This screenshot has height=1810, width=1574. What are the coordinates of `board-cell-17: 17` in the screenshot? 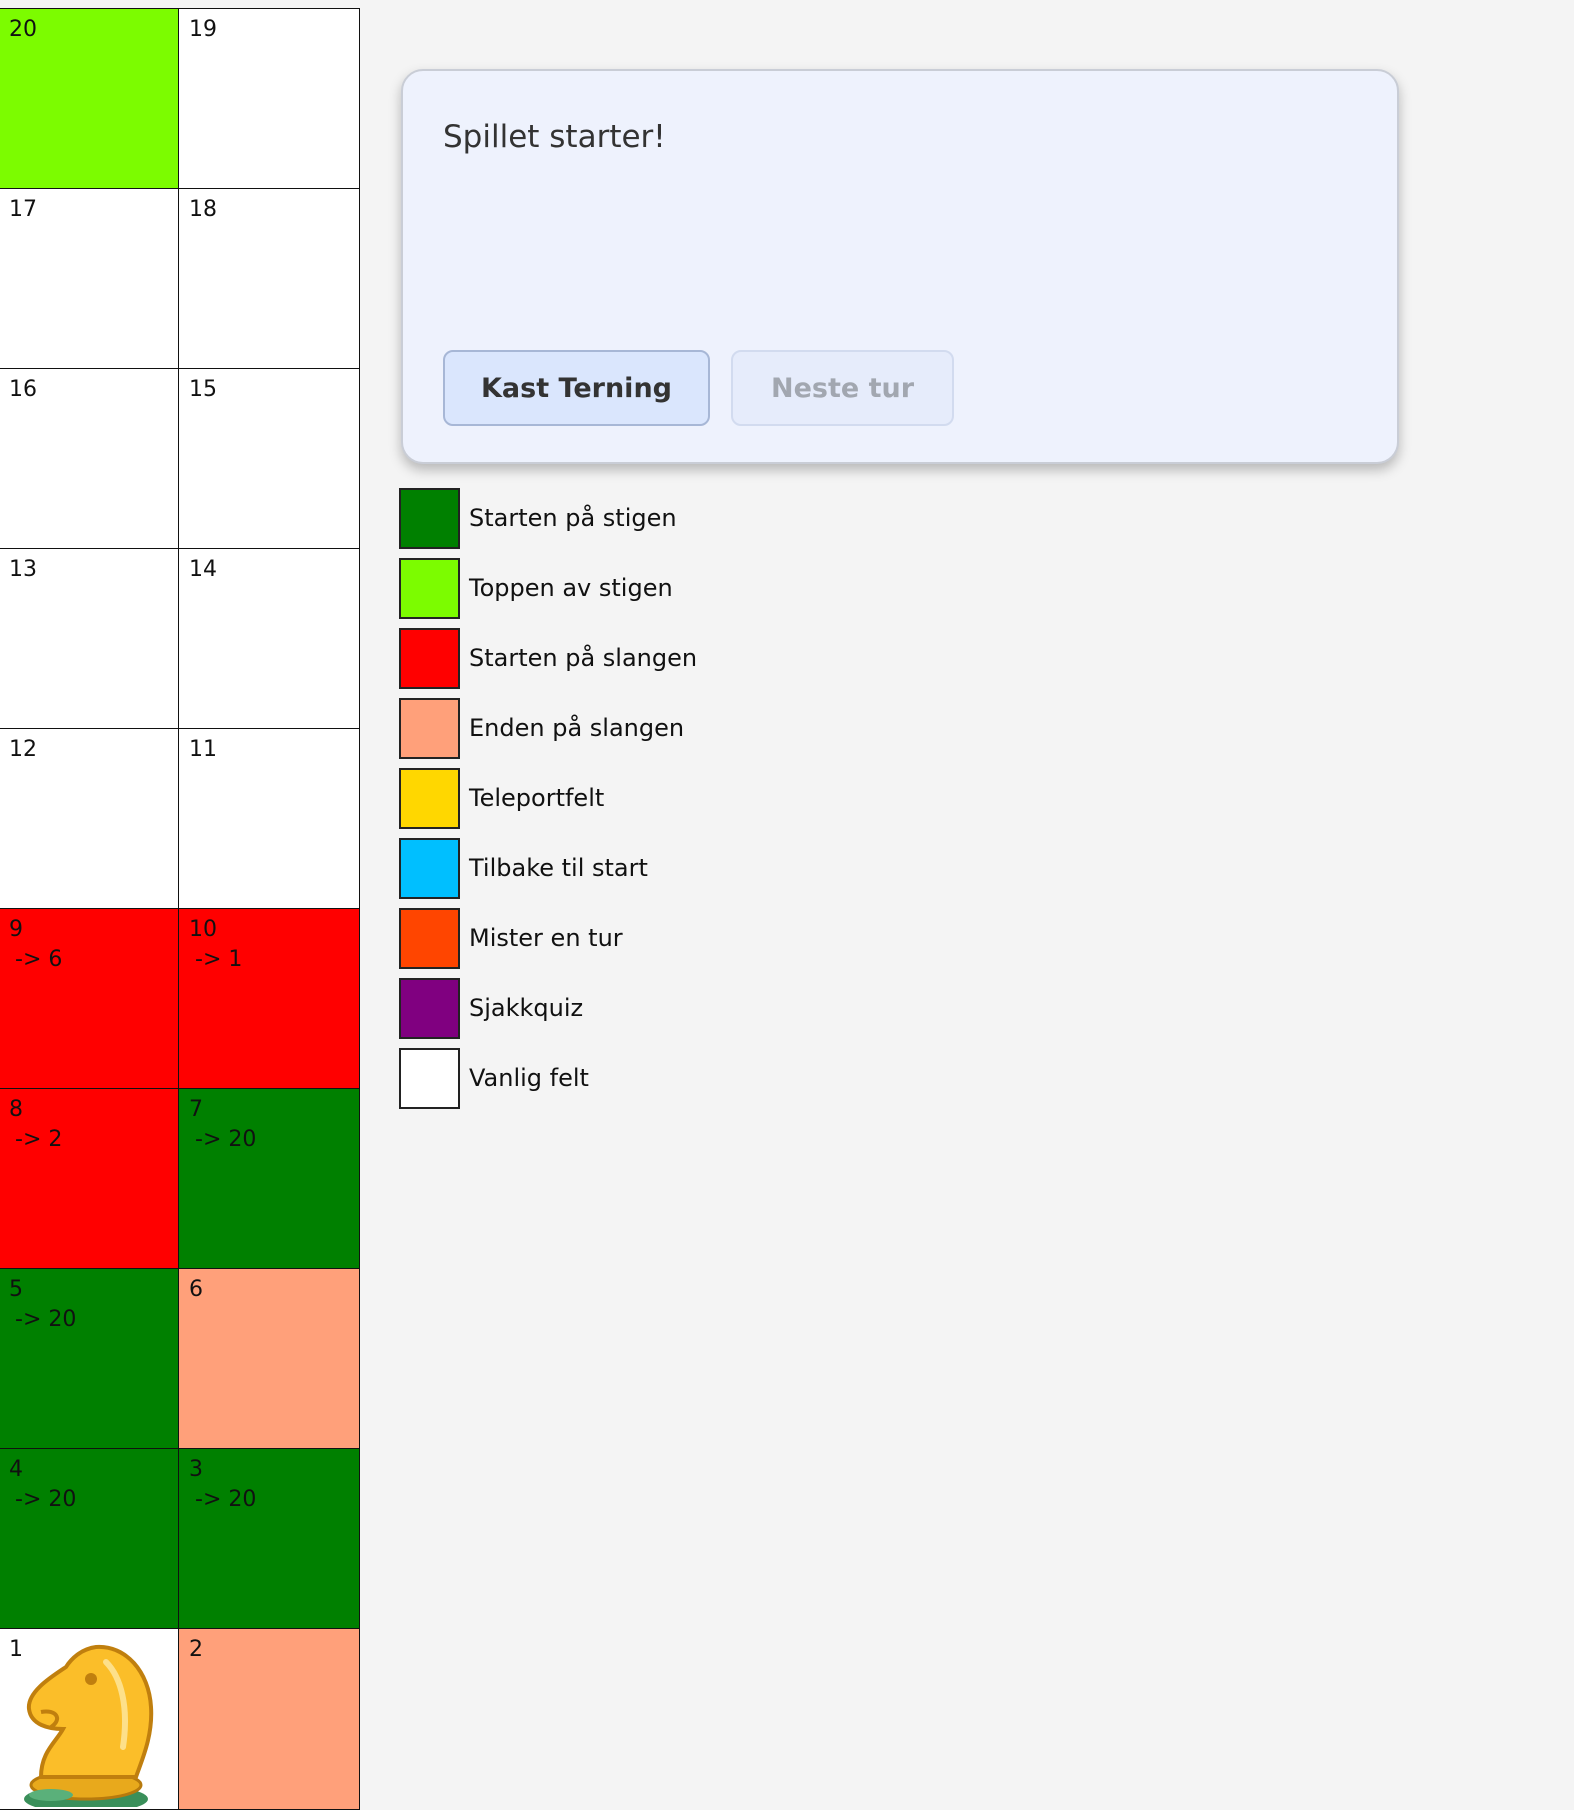 It's located at (90, 279).